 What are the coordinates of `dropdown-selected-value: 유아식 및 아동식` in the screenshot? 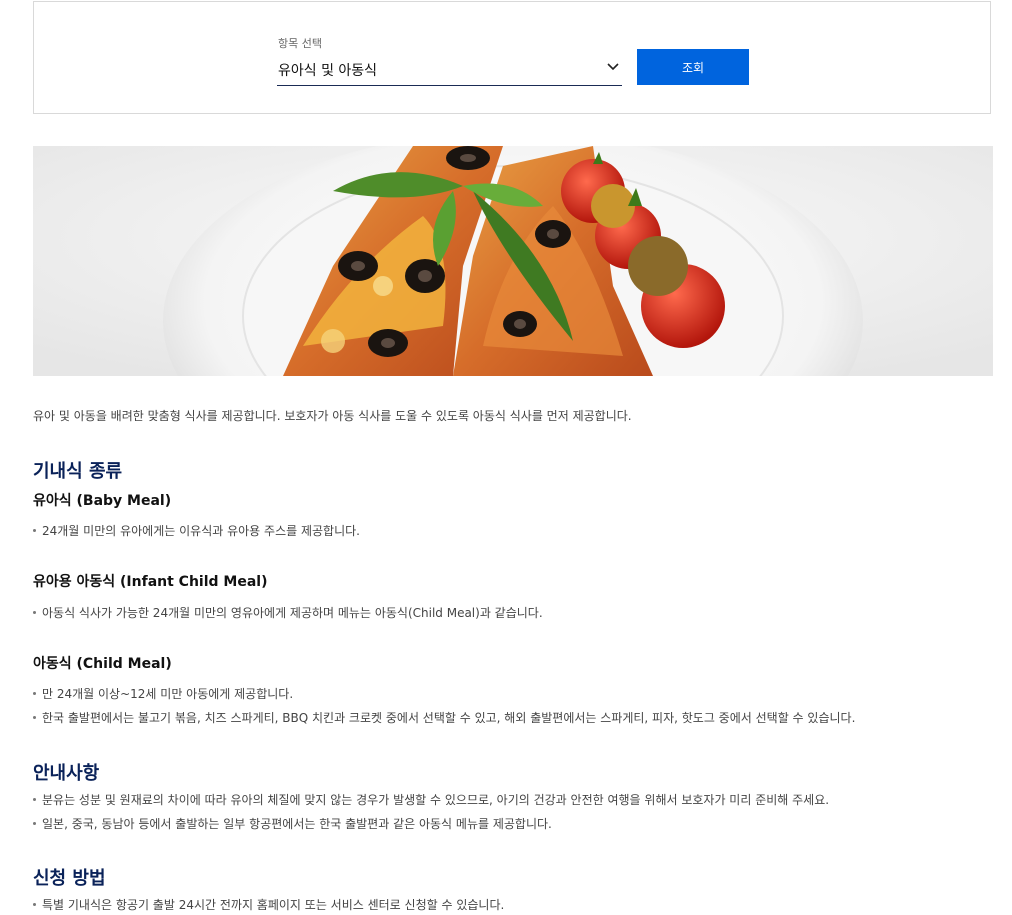 It's located at (328, 71).